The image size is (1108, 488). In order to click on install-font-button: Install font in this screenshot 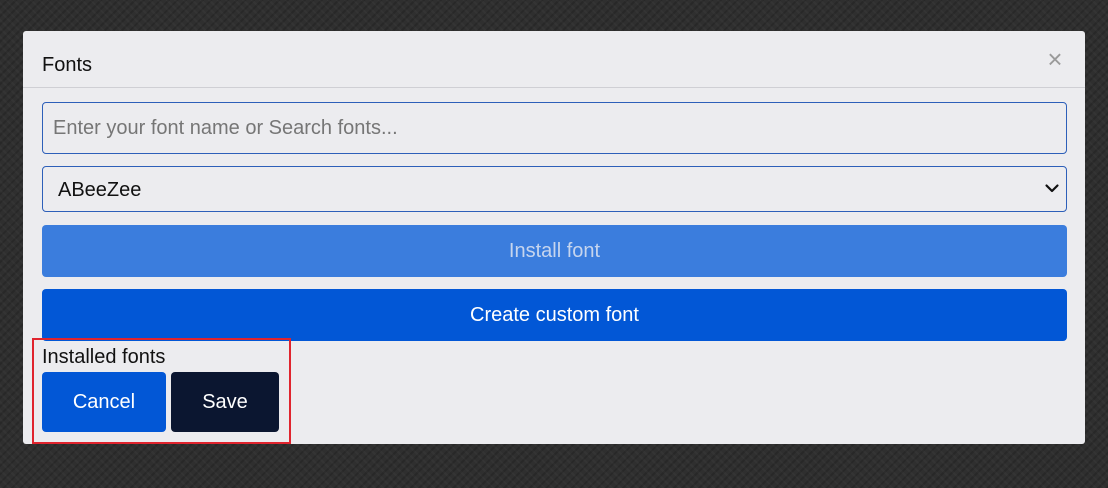, I will do `click(554, 251)`.